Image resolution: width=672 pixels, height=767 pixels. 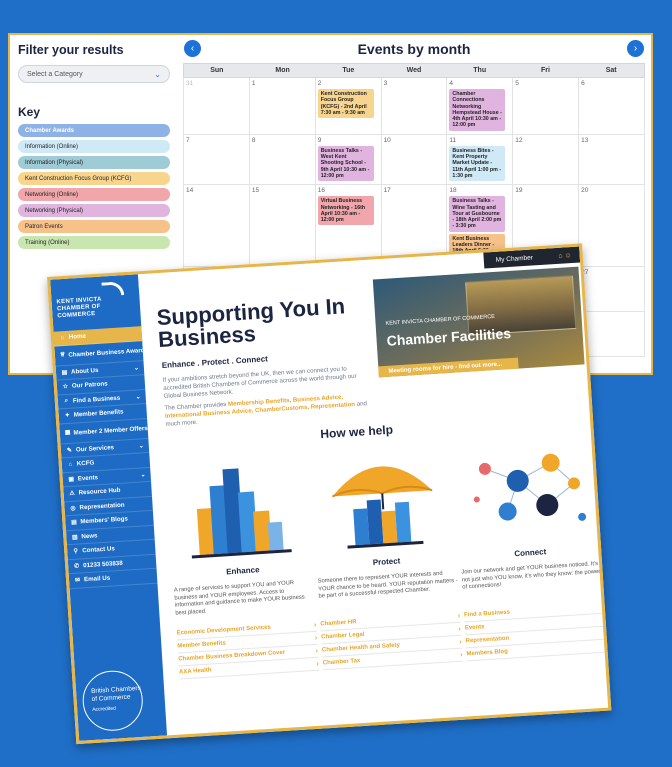 I want to click on weekday-label: Mon, so click(x=282, y=70).